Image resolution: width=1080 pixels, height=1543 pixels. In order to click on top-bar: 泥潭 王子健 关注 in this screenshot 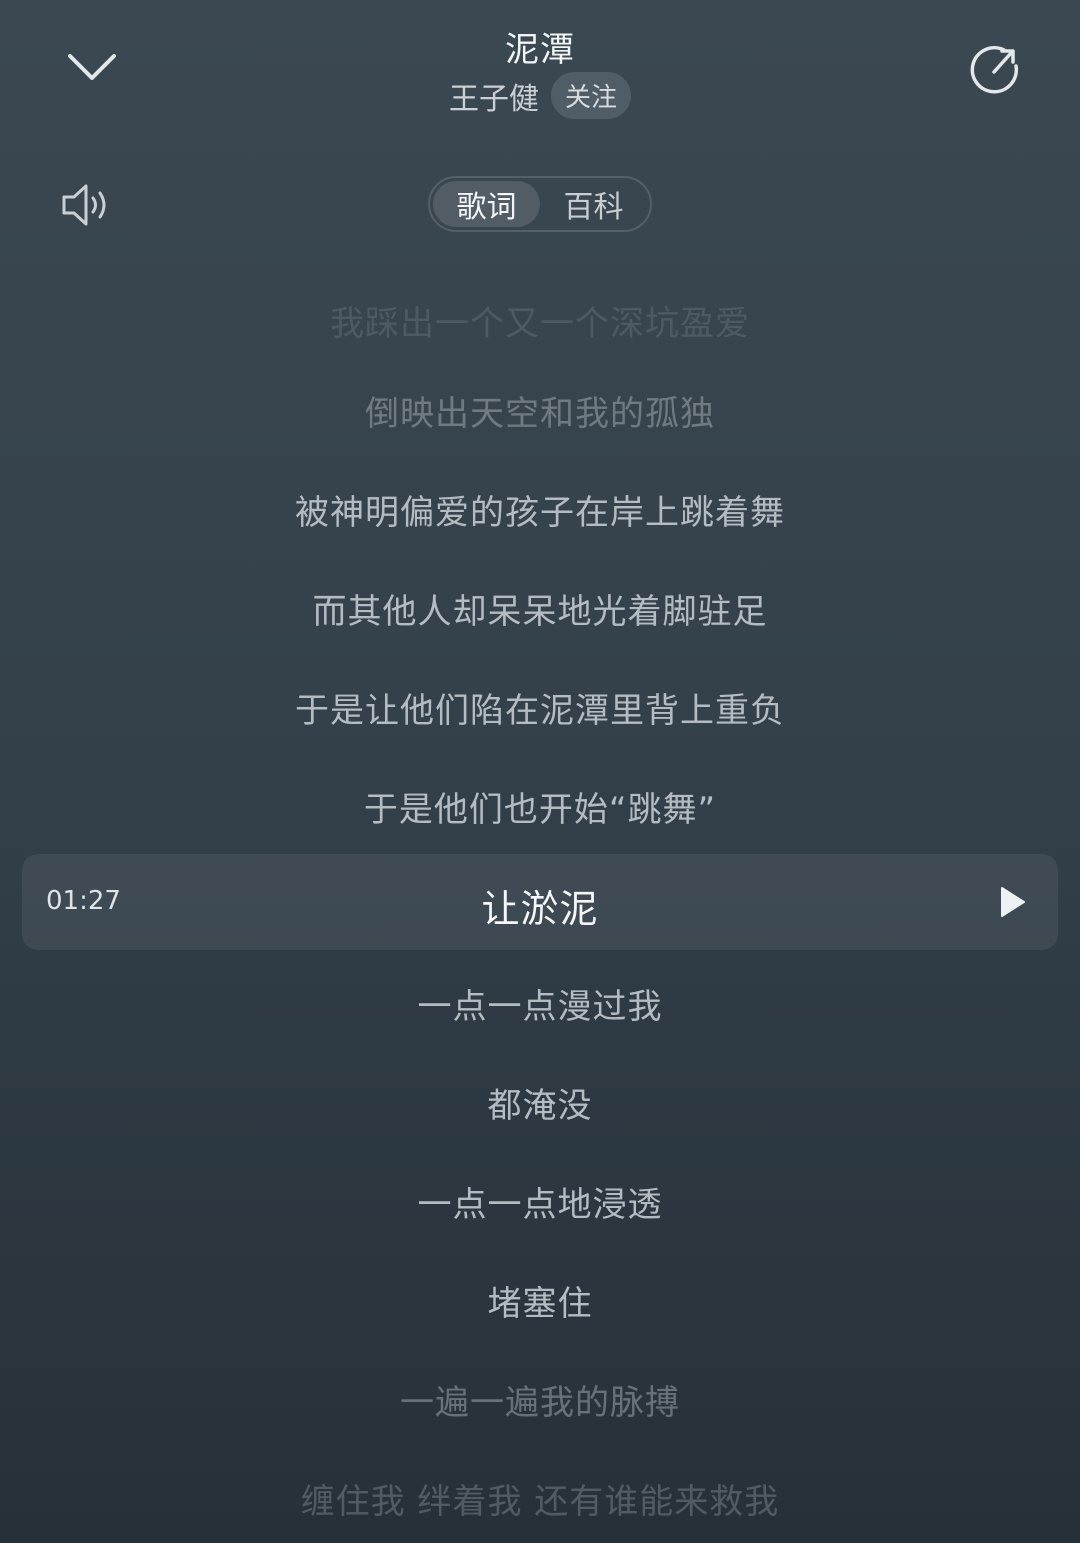, I will do `click(540, 70)`.